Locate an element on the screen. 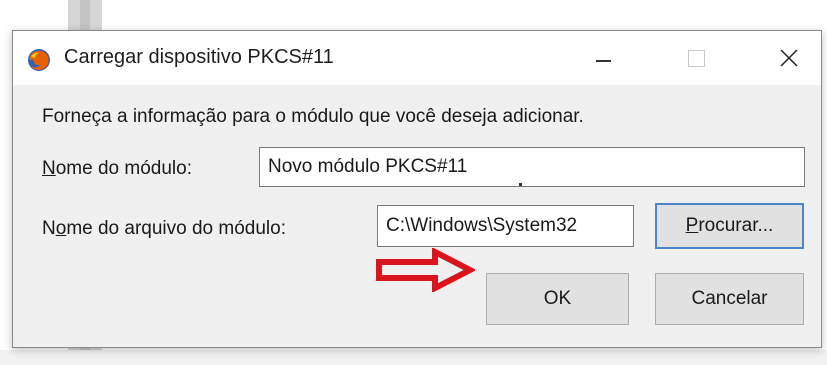 The height and width of the screenshot is (365, 827). maximize-button is located at coordinates (696, 58).